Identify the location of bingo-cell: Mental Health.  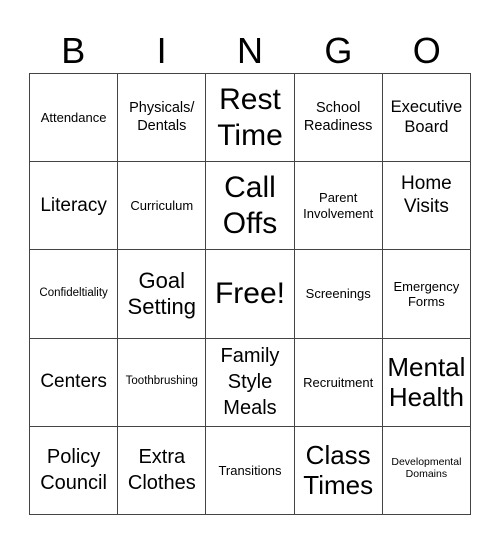
(426, 382).